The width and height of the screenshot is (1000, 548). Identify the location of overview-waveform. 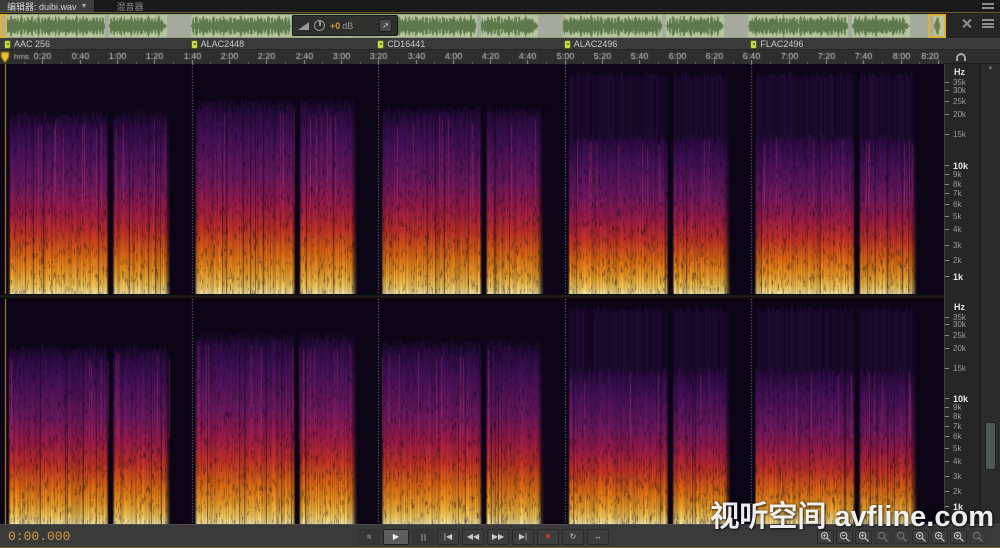
(473, 26).